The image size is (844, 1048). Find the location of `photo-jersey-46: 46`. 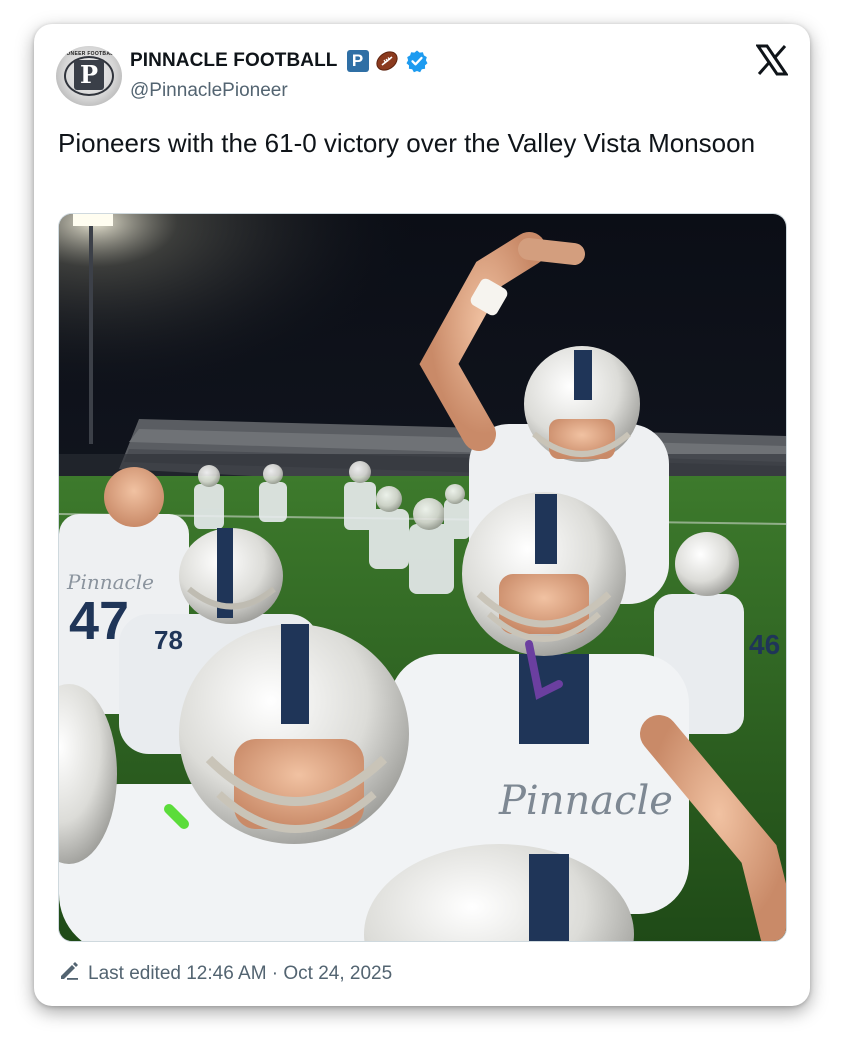

photo-jersey-46: 46 is located at coordinates (764, 644).